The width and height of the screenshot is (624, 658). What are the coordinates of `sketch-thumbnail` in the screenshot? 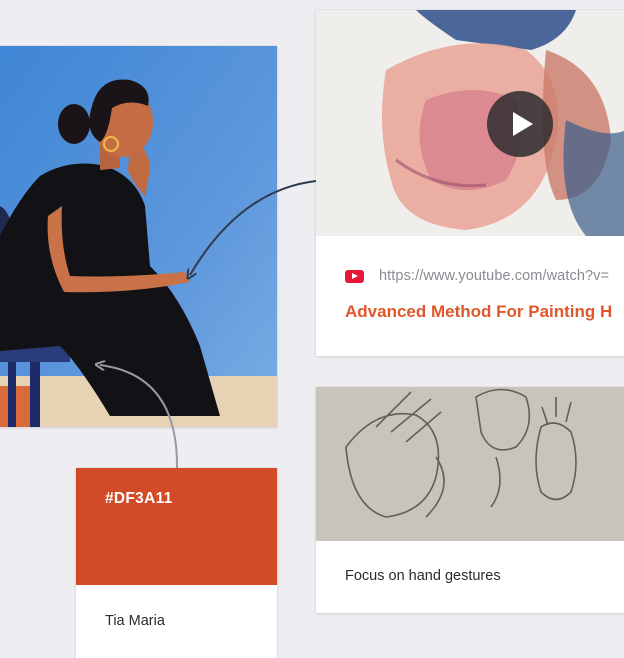 It's located at (470, 464).